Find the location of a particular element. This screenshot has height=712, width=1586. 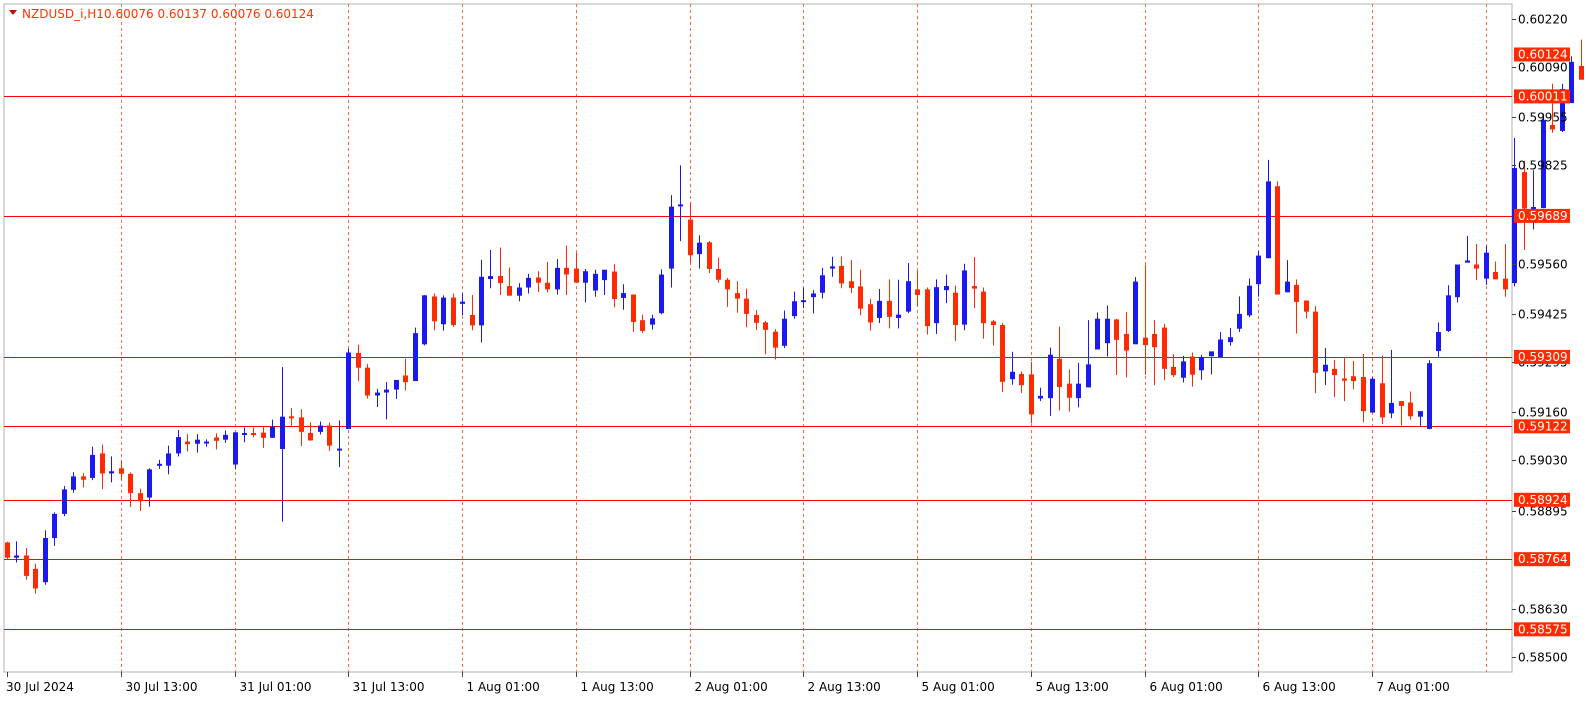

price-level-label: 0.58575 is located at coordinates (1543, 629).